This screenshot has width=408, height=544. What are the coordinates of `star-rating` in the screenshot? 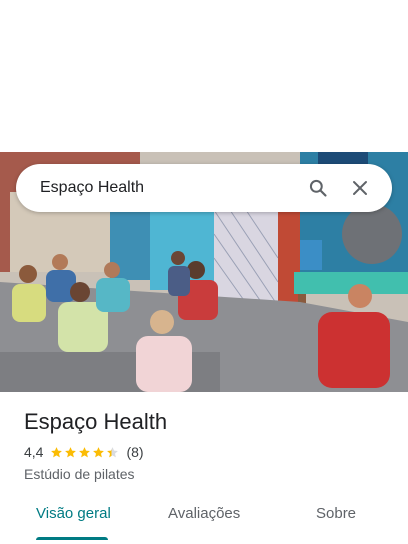 It's located at (85, 452).